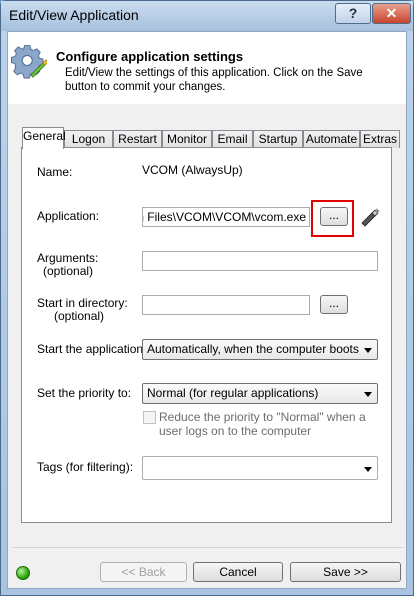  What do you see at coordinates (29, 62) in the screenshot?
I see `gear-settings-icon` at bounding box center [29, 62].